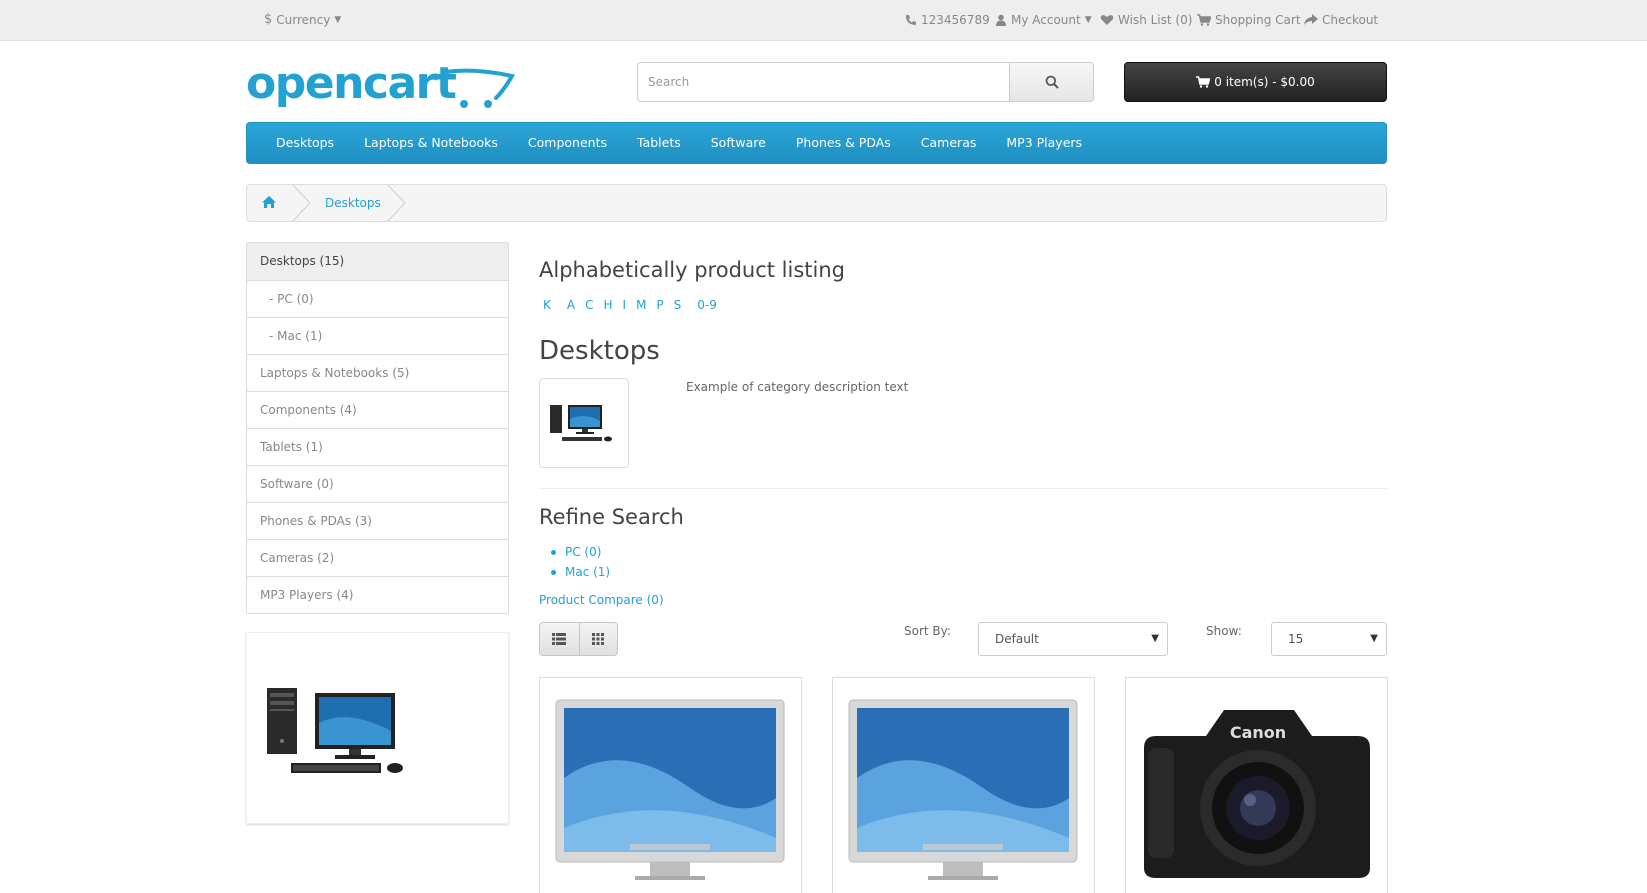 Image resolution: width=1647 pixels, height=893 pixels. Describe the element at coordinates (431, 143) in the screenshot. I see `menu-item-laptops-notebooks: Laptops & Notebooks` at that location.